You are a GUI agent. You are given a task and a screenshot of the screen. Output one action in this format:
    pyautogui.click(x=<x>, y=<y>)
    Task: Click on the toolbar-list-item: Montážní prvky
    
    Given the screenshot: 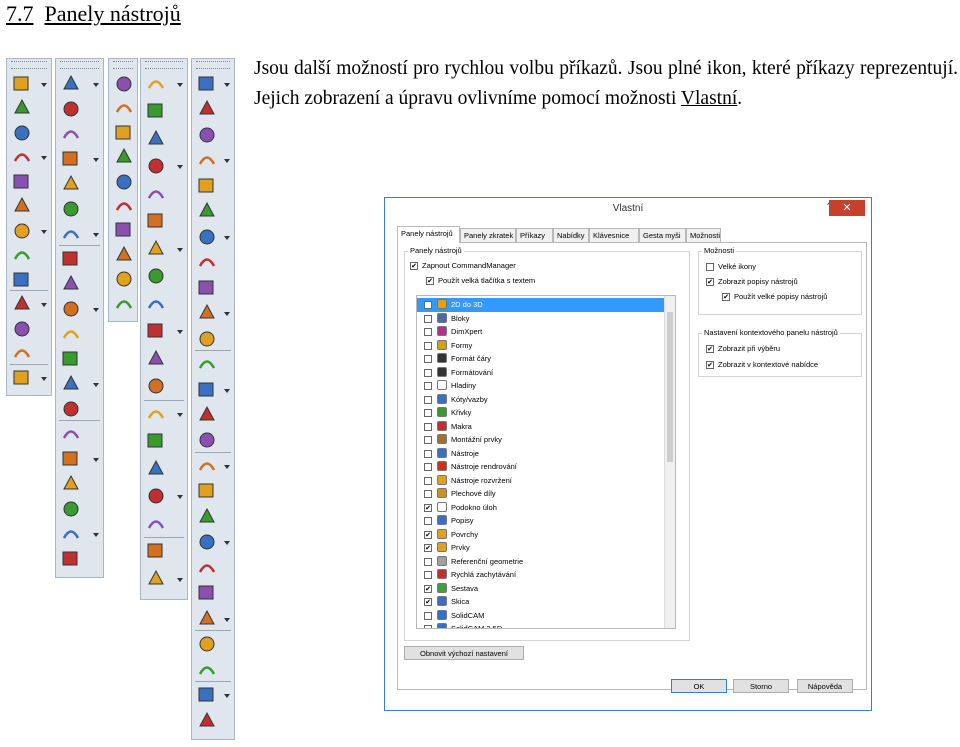 What is the action you would take?
    pyautogui.click(x=542, y=440)
    